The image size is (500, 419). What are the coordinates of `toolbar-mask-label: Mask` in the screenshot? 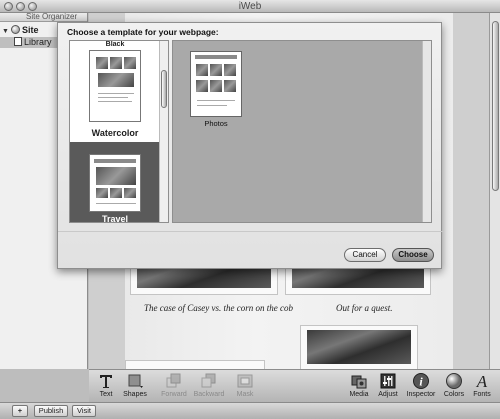 It's located at (245, 394).